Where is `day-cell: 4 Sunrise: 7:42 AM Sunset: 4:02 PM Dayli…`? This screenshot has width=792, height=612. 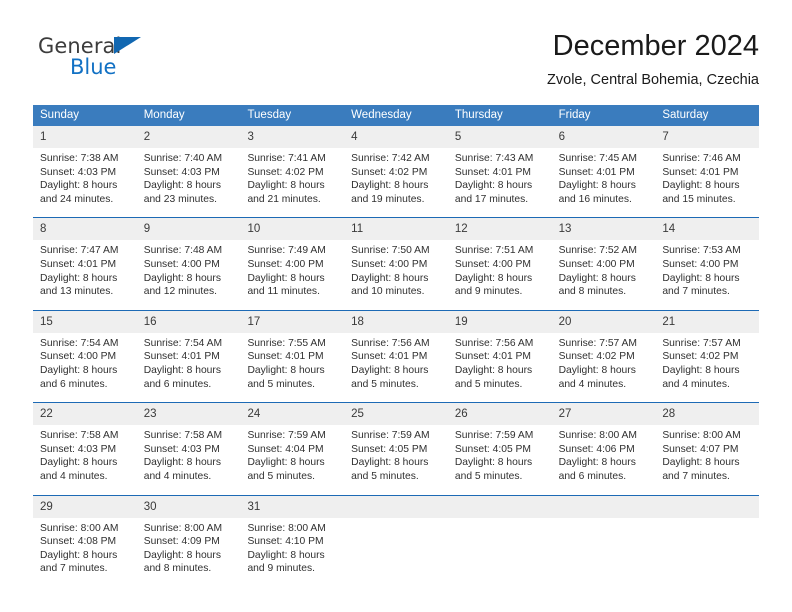 day-cell: 4 Sunrise: 7:42 AM Sunset: 4:02 PM Dayli… is located at coordinates (396, 166).